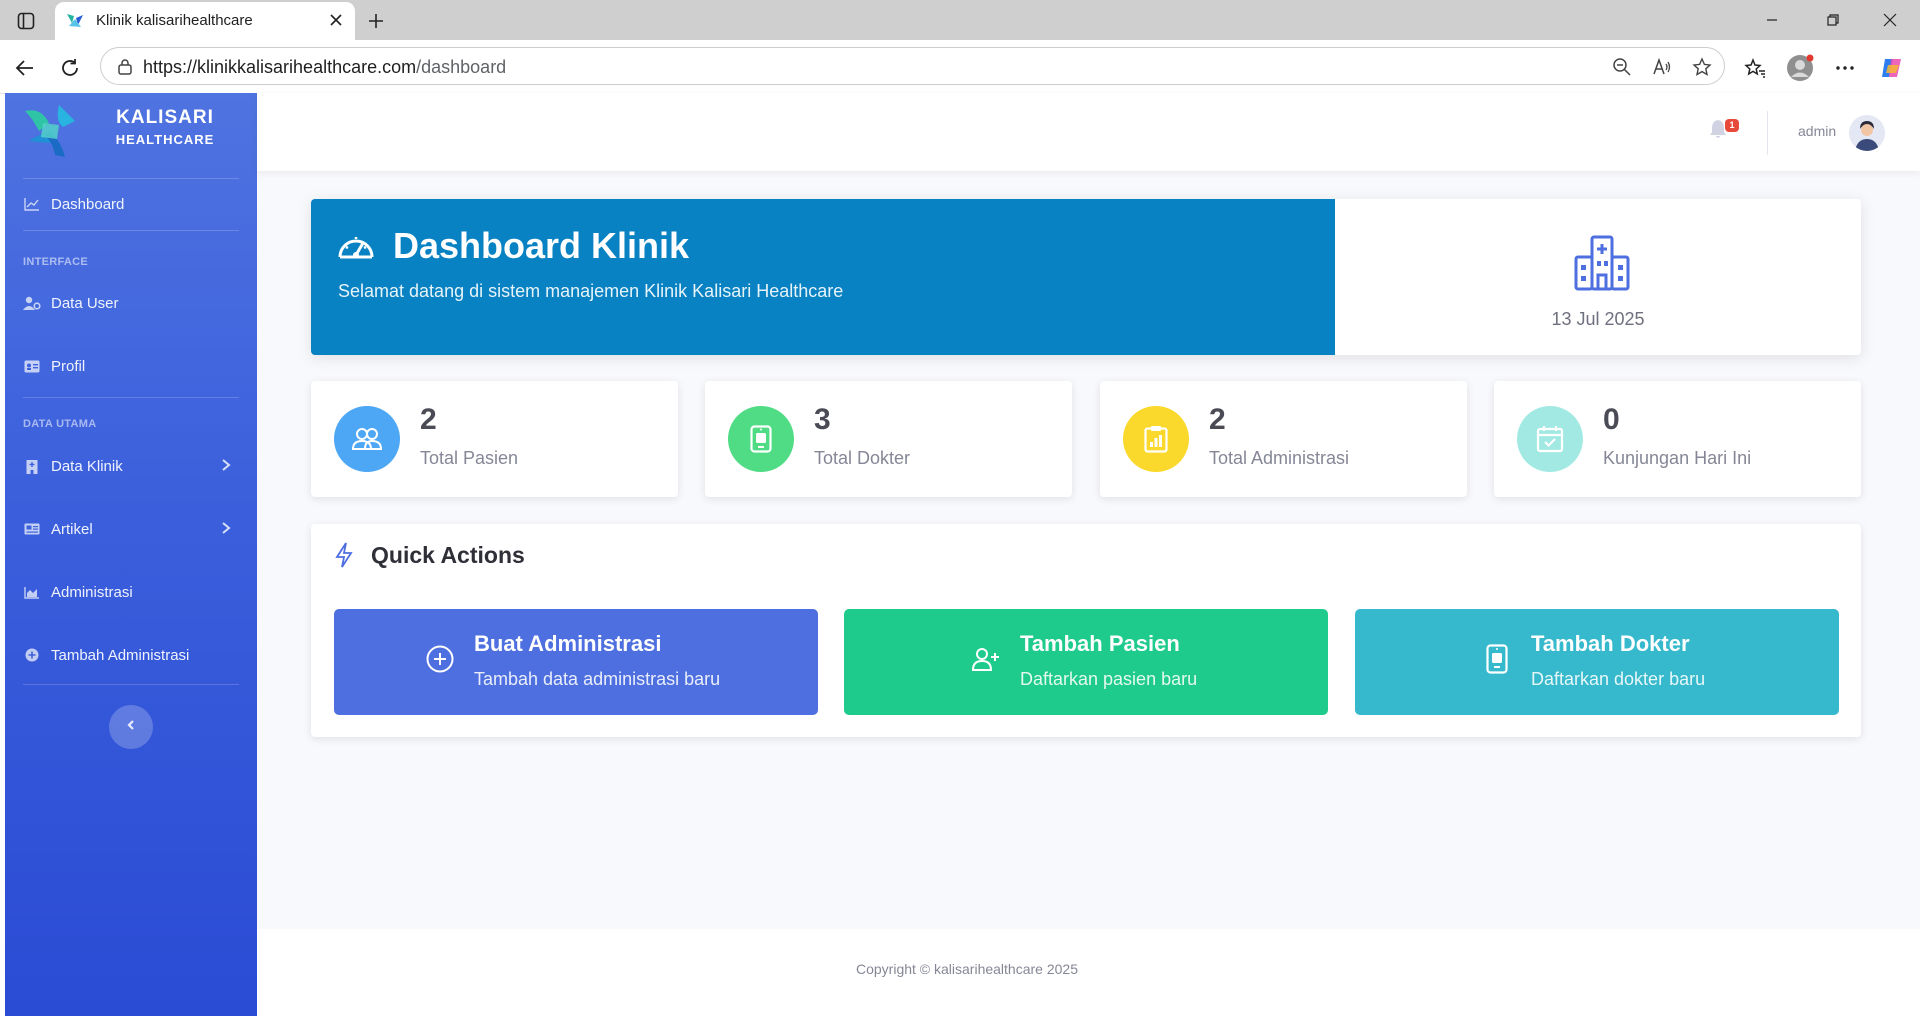 The width and height of the screenshot is (1920, 1020). I want to click on chevron-left-icon, so click(131, 727).